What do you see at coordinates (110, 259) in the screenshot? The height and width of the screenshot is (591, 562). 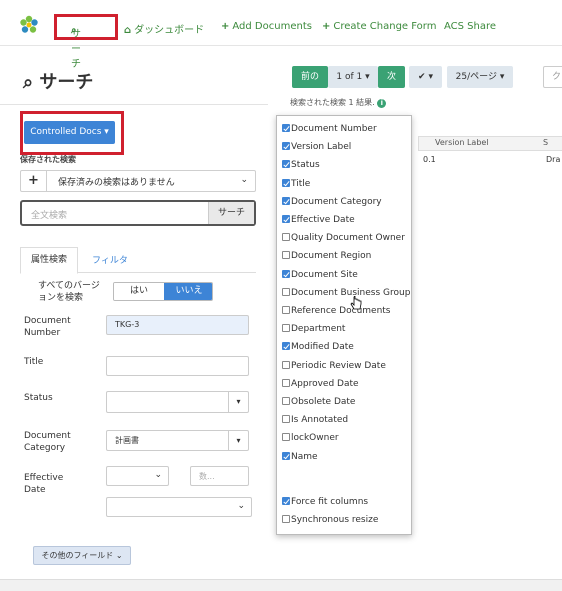 I see `tab-filter: フィルタ` at bounding box center [110, 259].